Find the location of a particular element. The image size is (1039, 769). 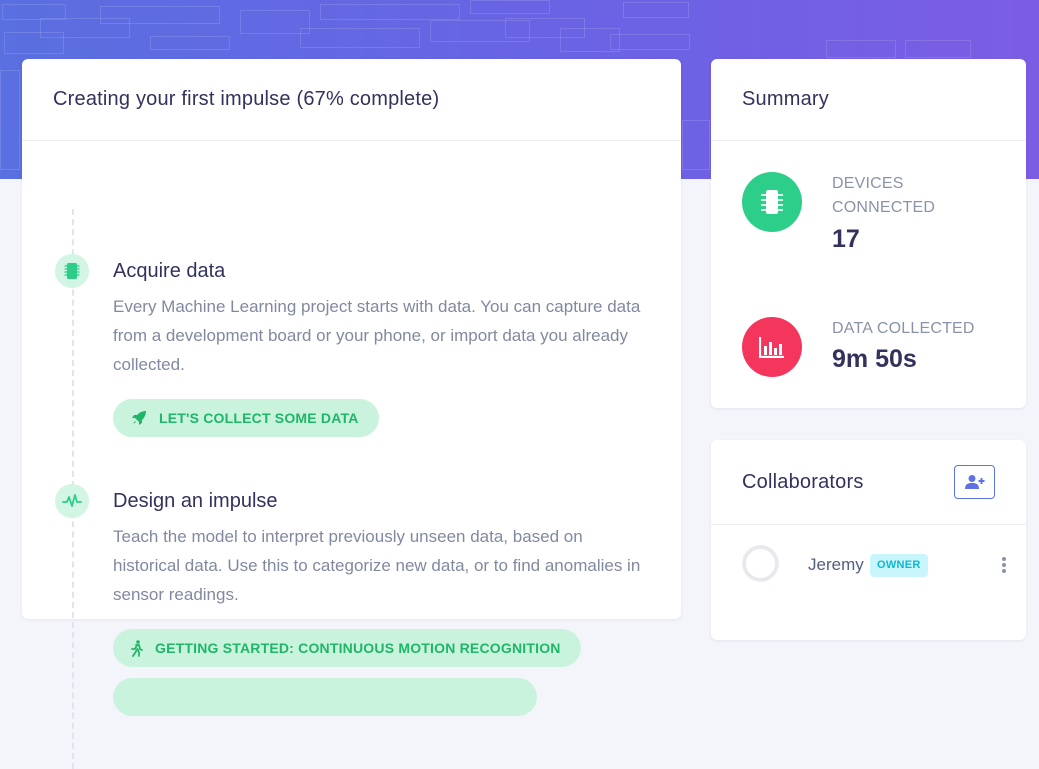

data-collected-stat-icon is located at coordinates (772, 347).